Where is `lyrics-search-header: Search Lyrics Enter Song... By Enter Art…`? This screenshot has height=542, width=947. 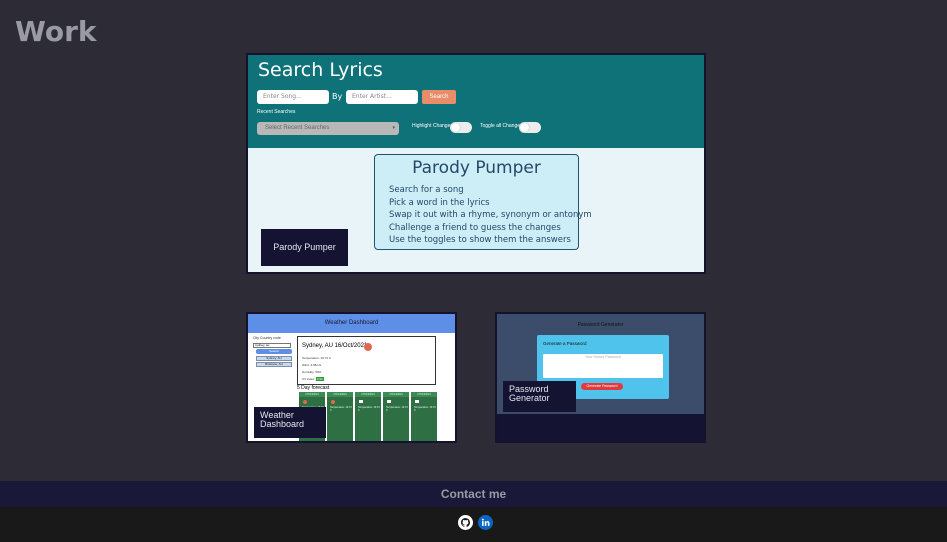
lyrics-search-header: Search Lyrics Enter Song... By Enter Art… is located at coordinates (476, 101).